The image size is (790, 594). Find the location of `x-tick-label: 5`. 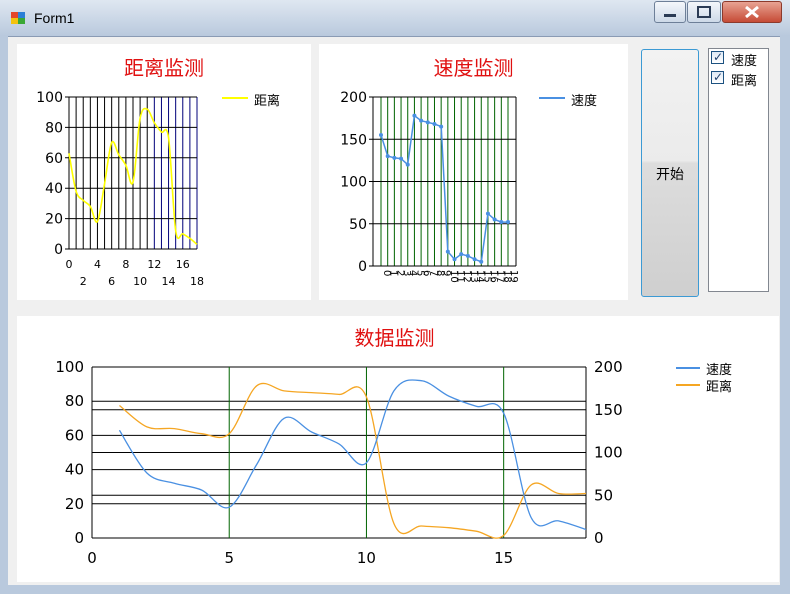

x-tick-label: 5 is located at coordinates (229, 558).